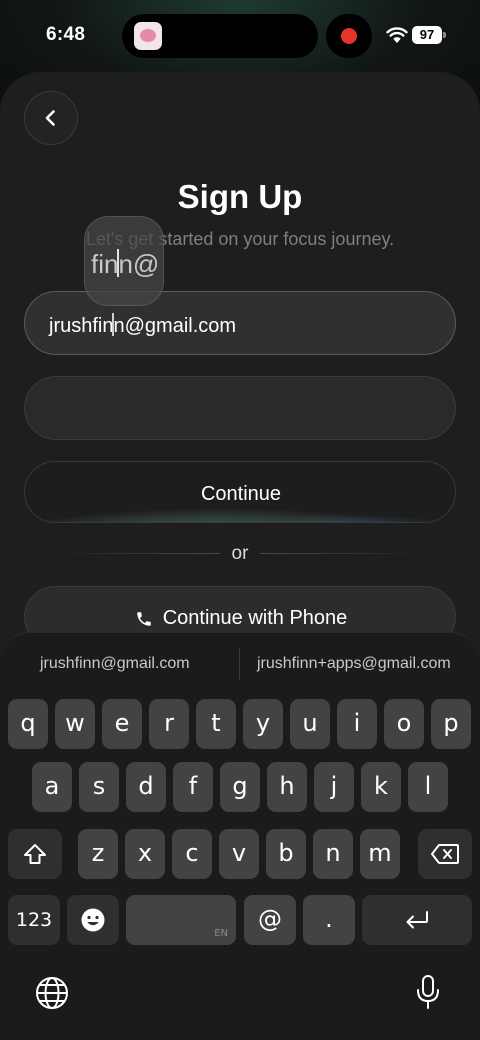 This screenshot has height=1040, width=480. I want to click on magnifier-text: finn@, so click(125, 264).